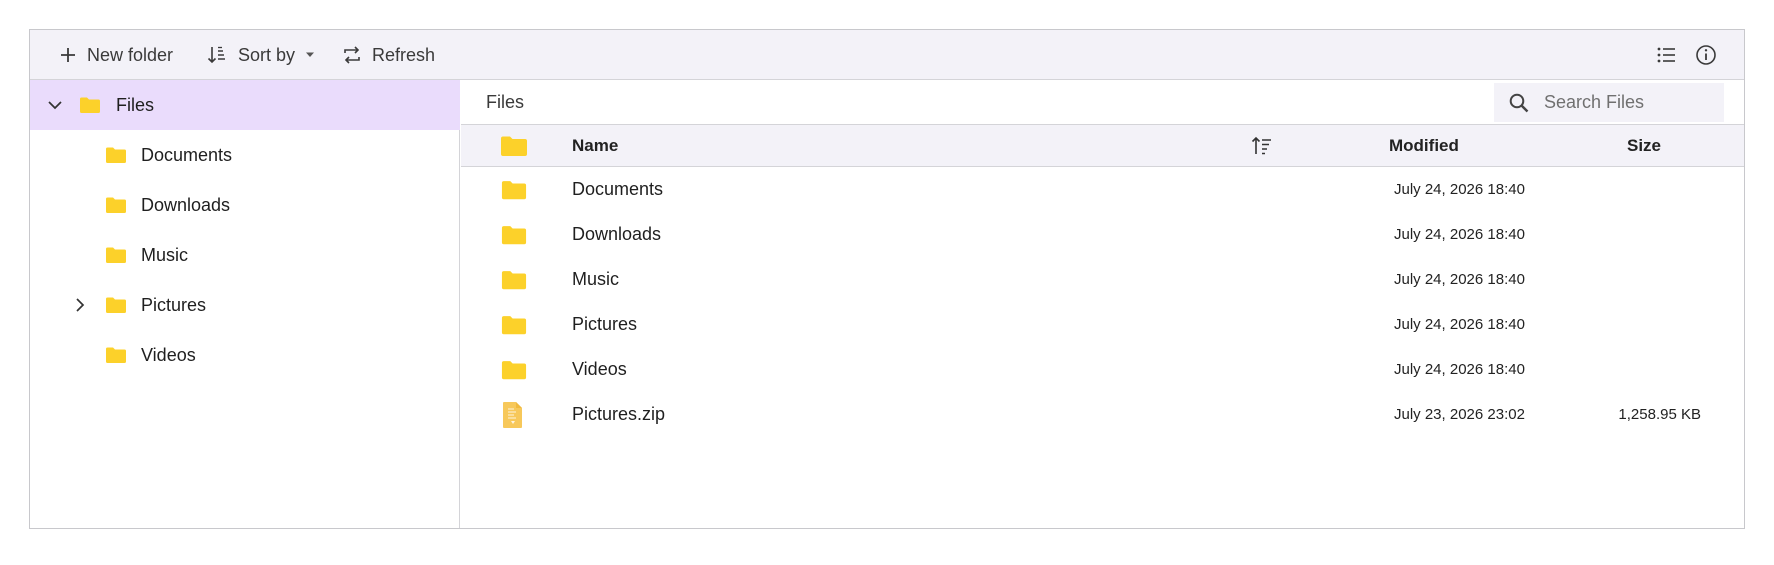 The image size is (1774, 565). What do you see at coordinates (1459, 414) in the screenshot?
I see `modified-date: July 23, 2026 23:02` at bounding box center [1459, 414].